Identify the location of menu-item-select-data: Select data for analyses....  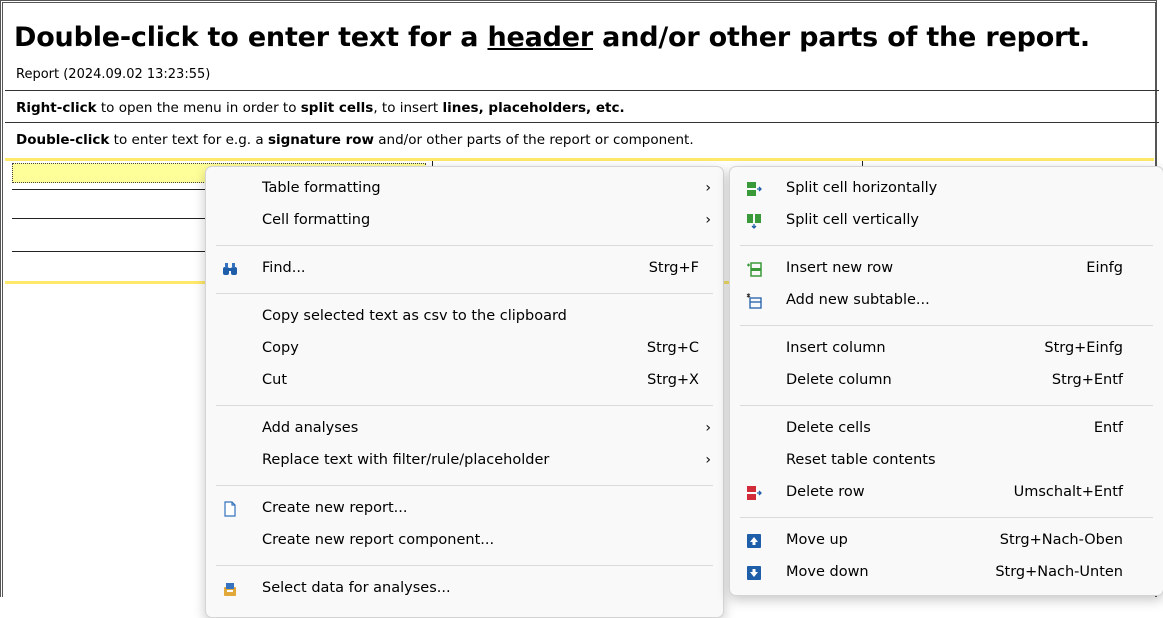
(464, 589).